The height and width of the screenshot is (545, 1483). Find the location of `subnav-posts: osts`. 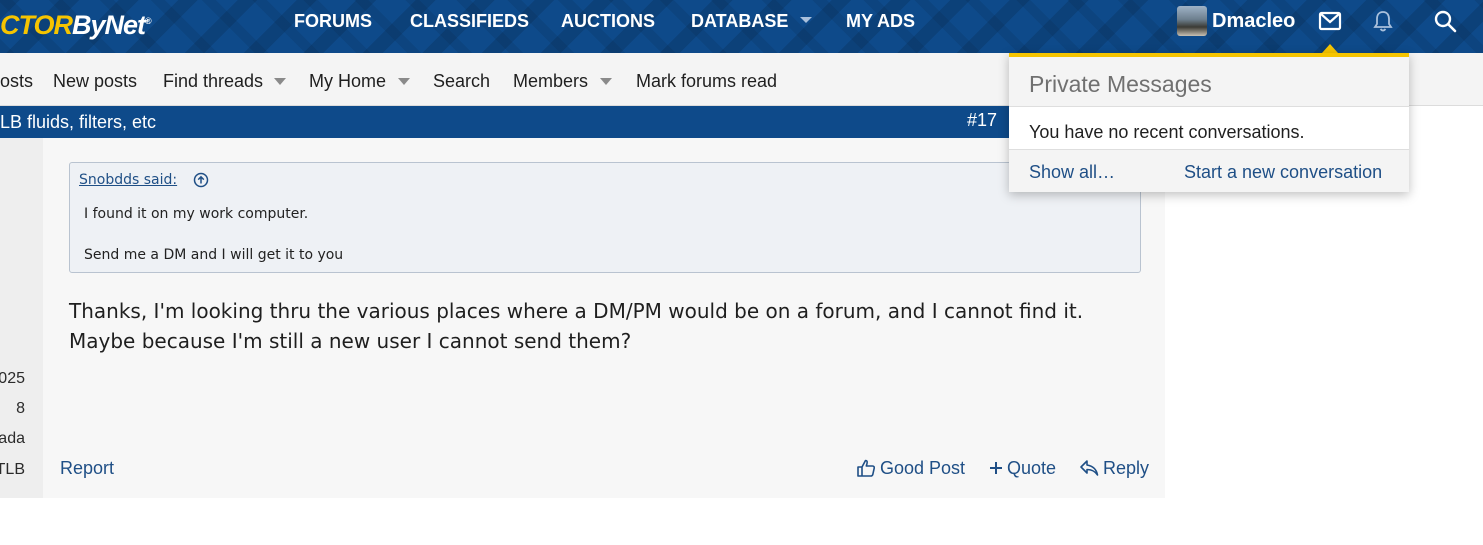

subnav-posts: osts is located at coordinates (16, 81).